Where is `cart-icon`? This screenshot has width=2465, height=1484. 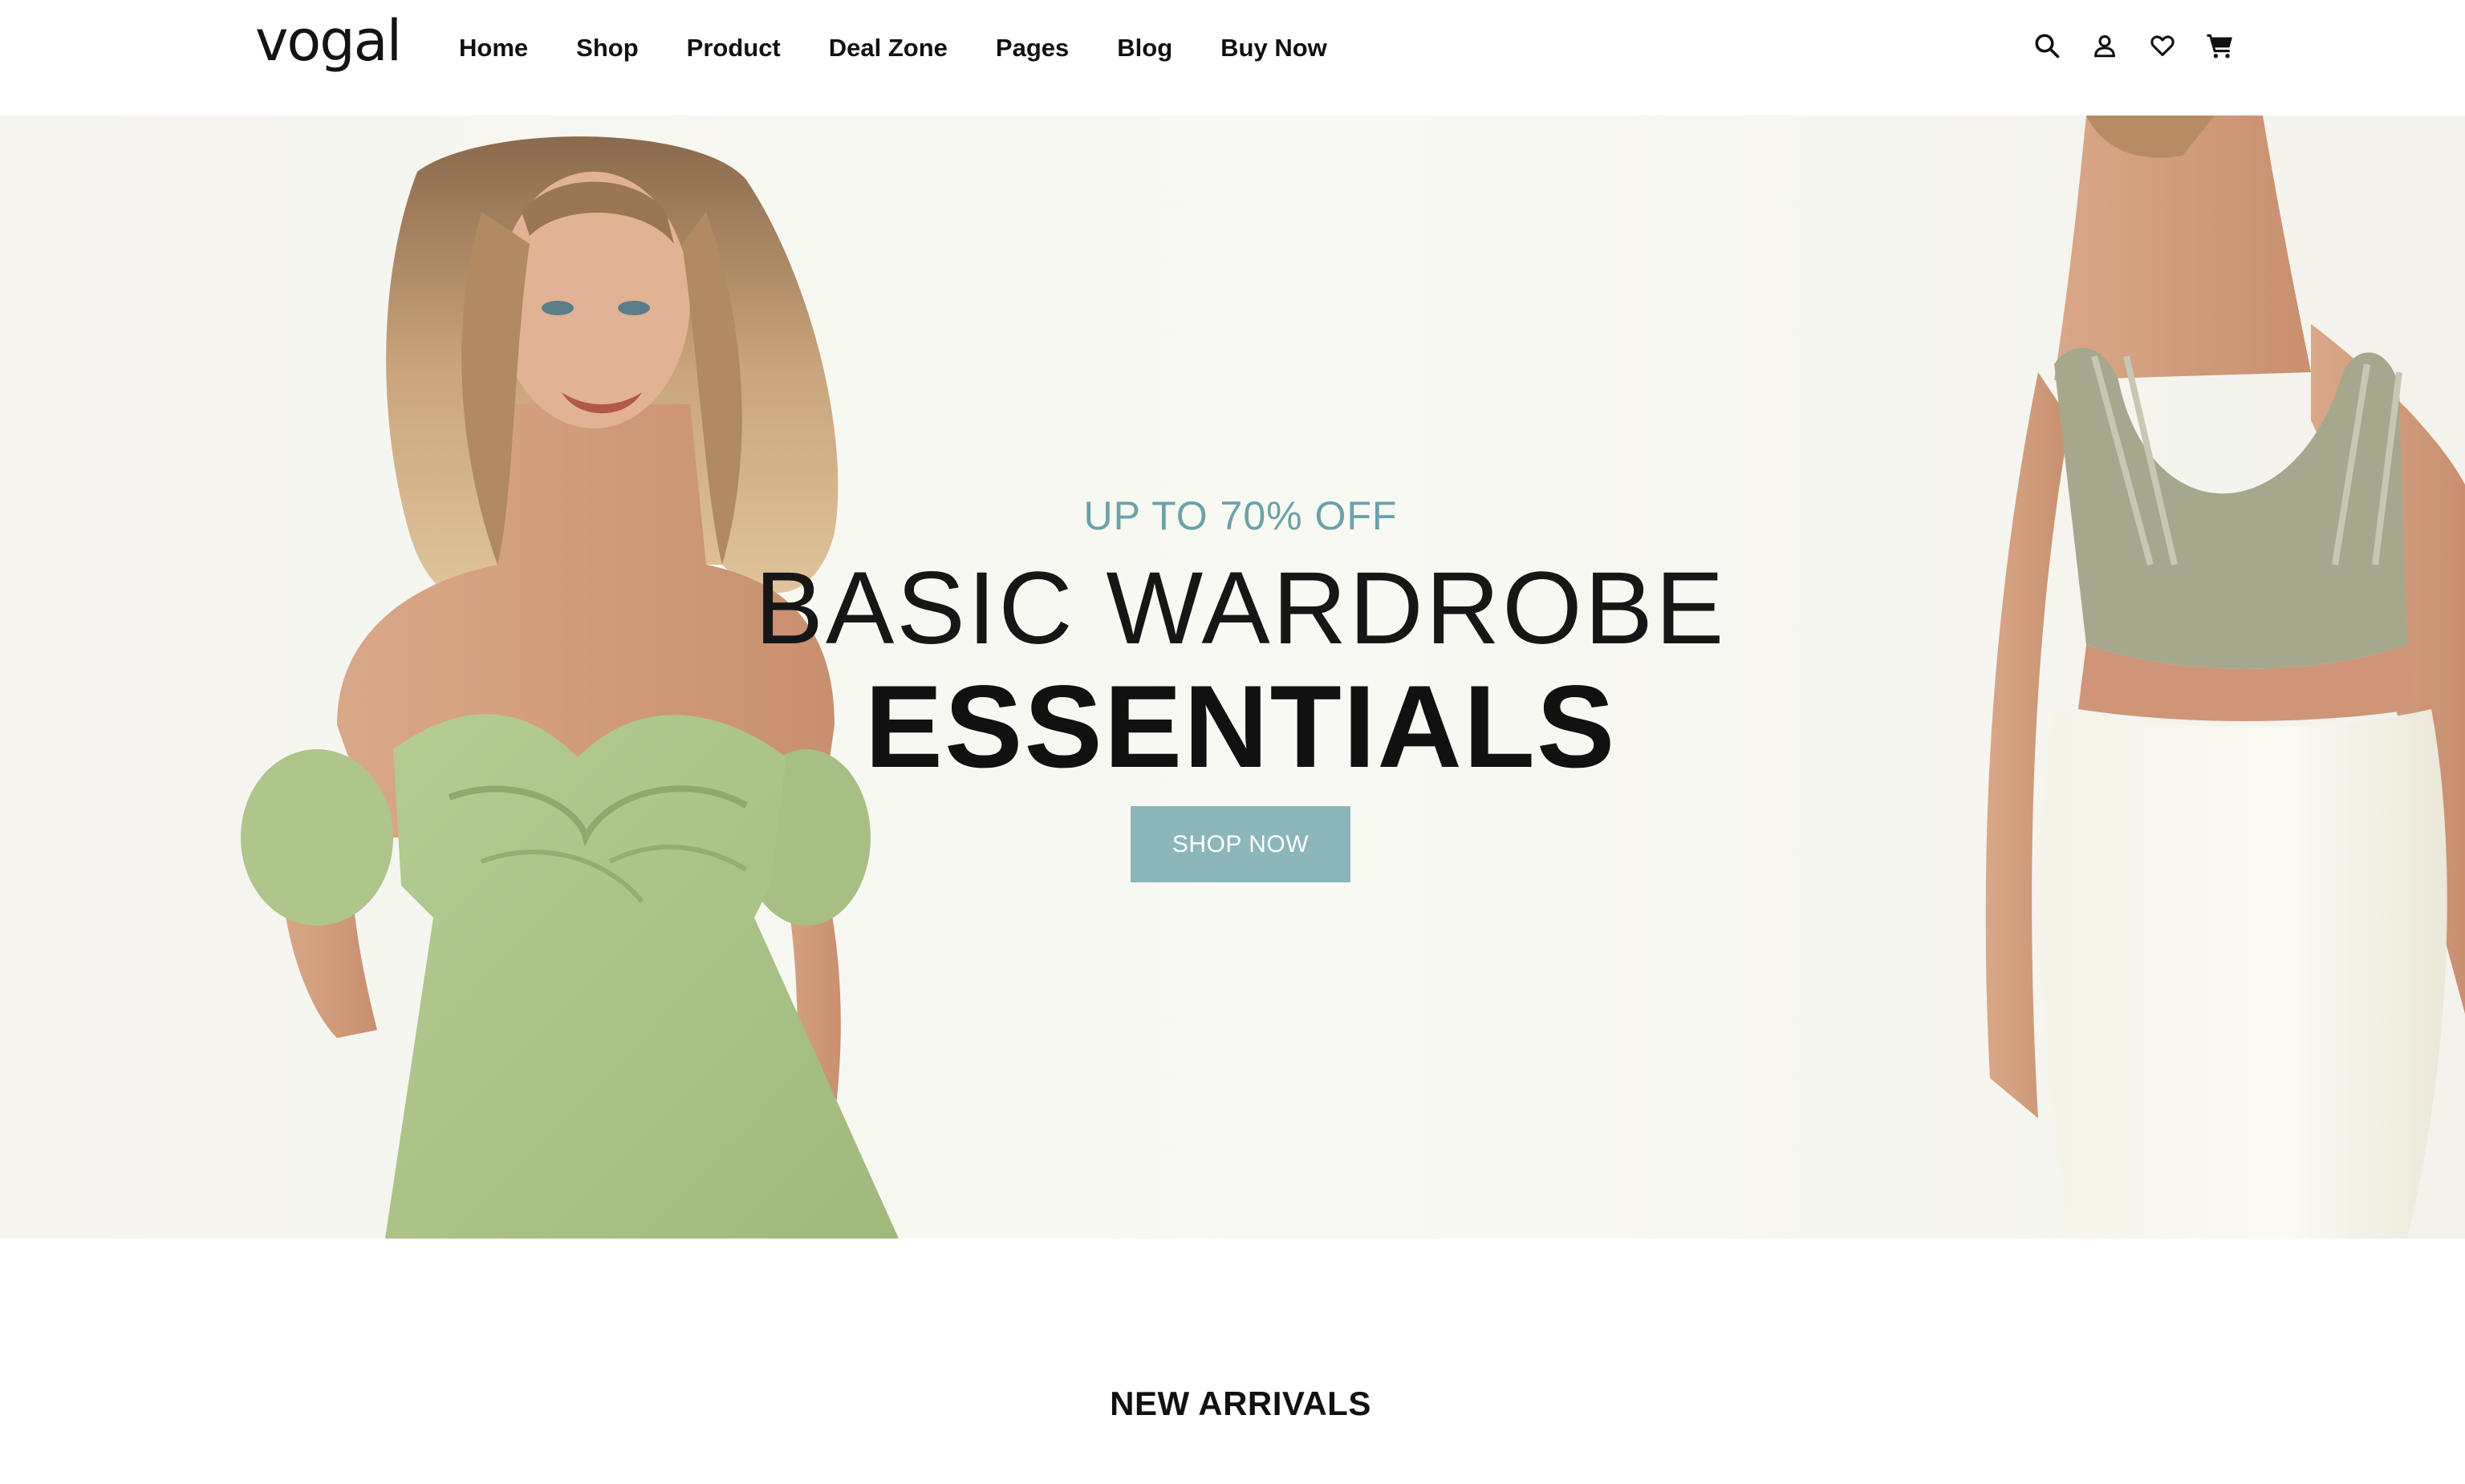 cart-icon is located at coordinates (2220, 46).